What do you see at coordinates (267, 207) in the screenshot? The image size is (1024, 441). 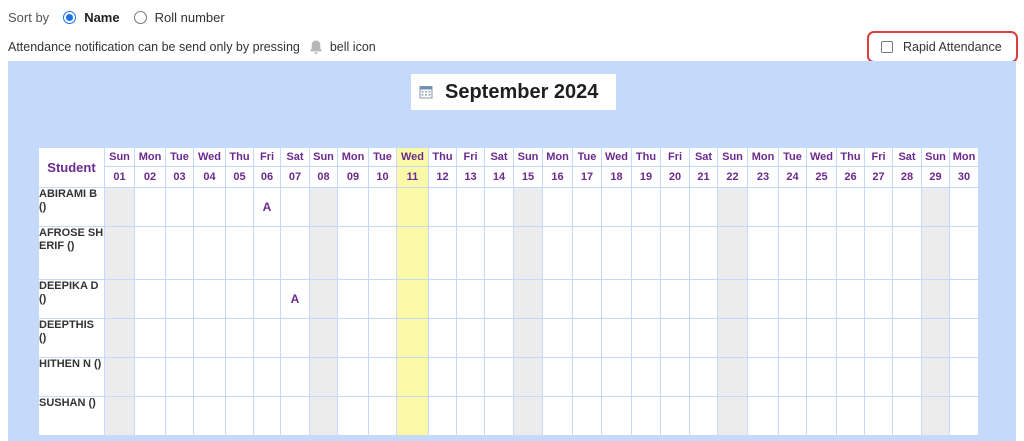 I see `attendance-cell: A` at bounding box center [267, 207].